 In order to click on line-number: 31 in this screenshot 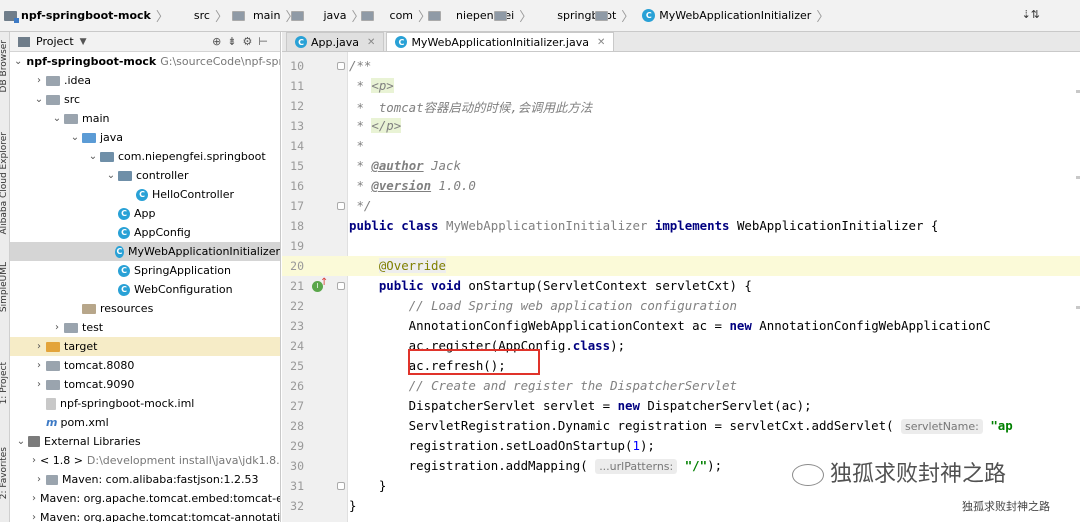, I will do `click(297, 486)`.